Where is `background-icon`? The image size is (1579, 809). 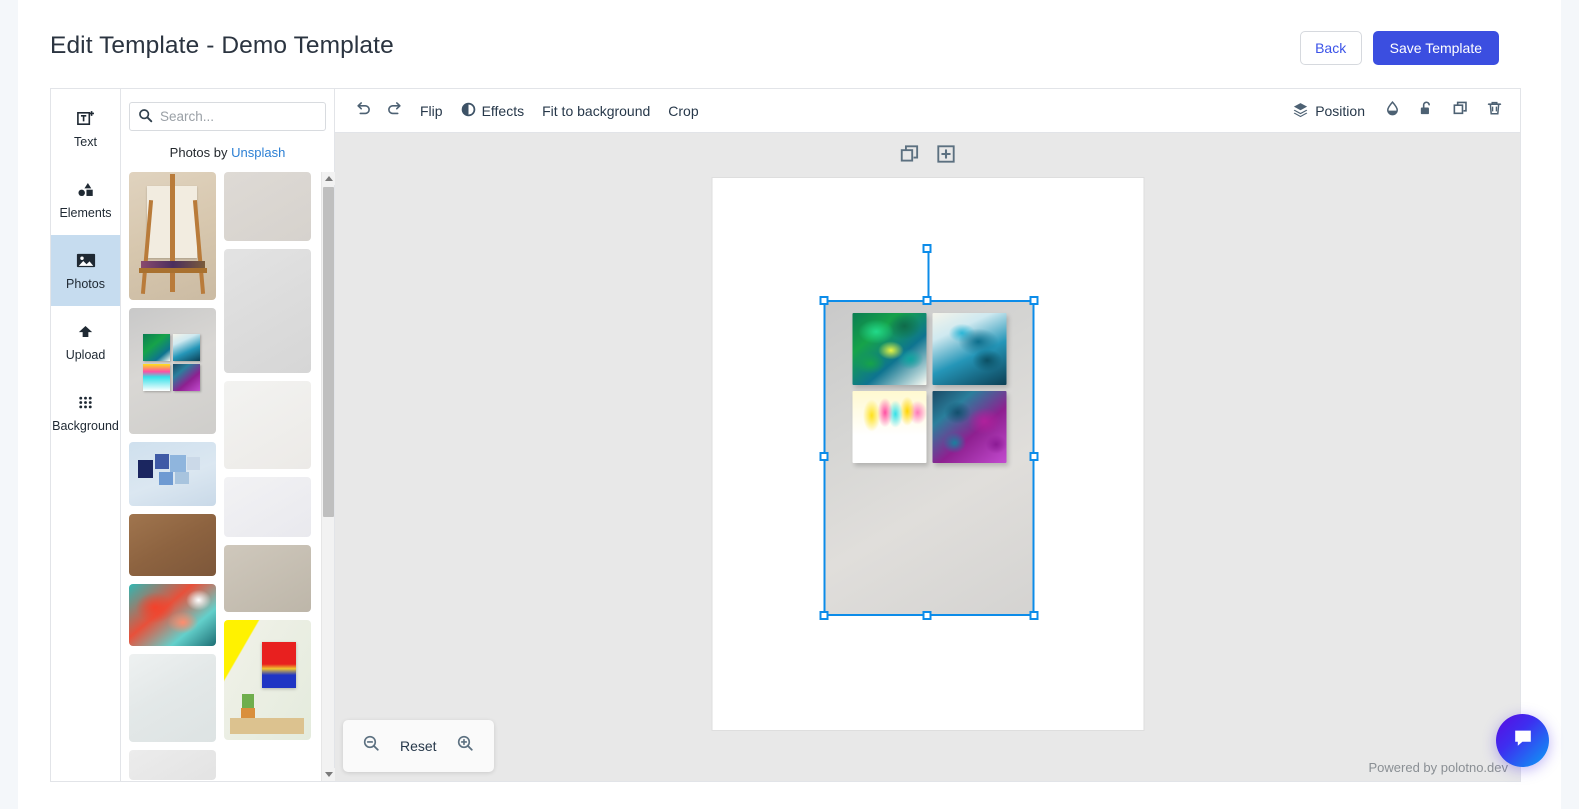
background-icon is located at coordinates (85, 402).